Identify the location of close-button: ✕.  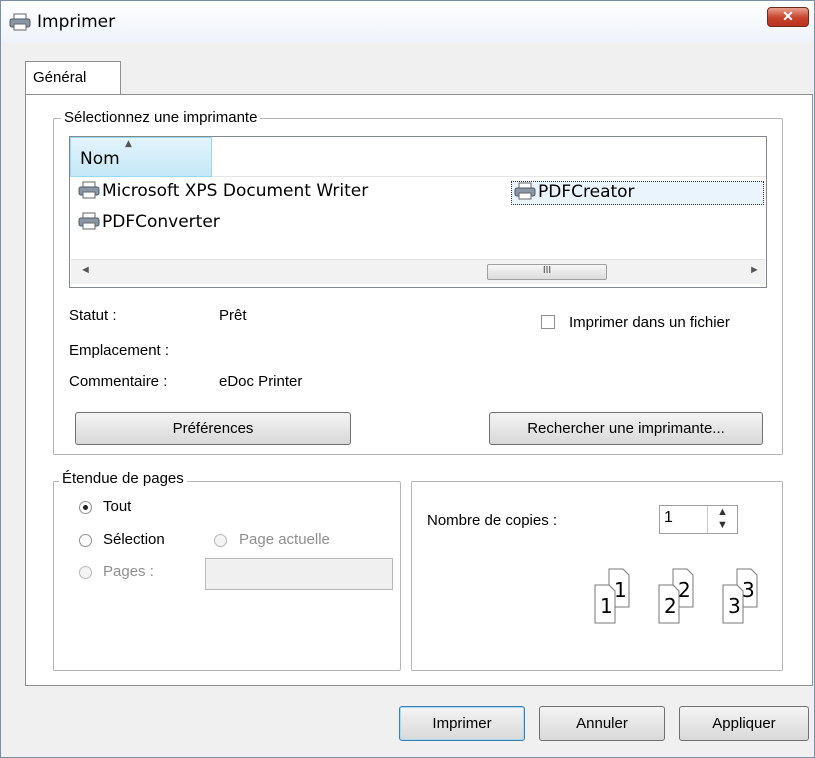
(788, 17).